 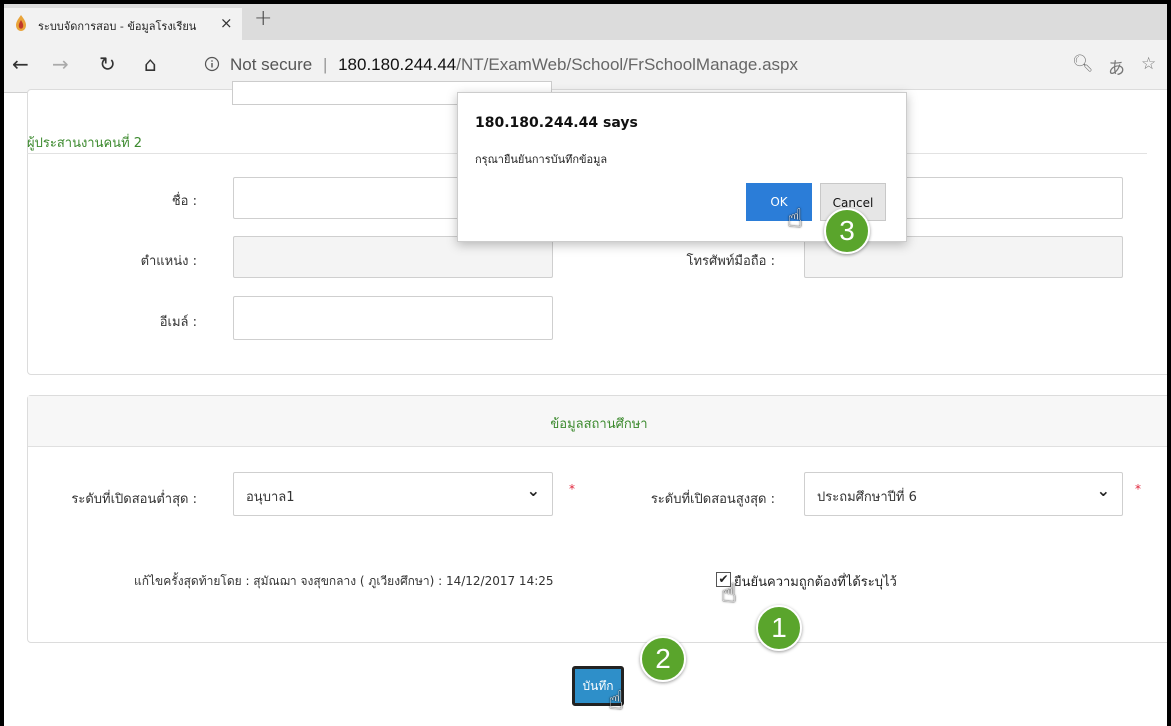 I want to click on school-info-title: ข้อมูลสถานศึกษา, so click(x=599, y=424).